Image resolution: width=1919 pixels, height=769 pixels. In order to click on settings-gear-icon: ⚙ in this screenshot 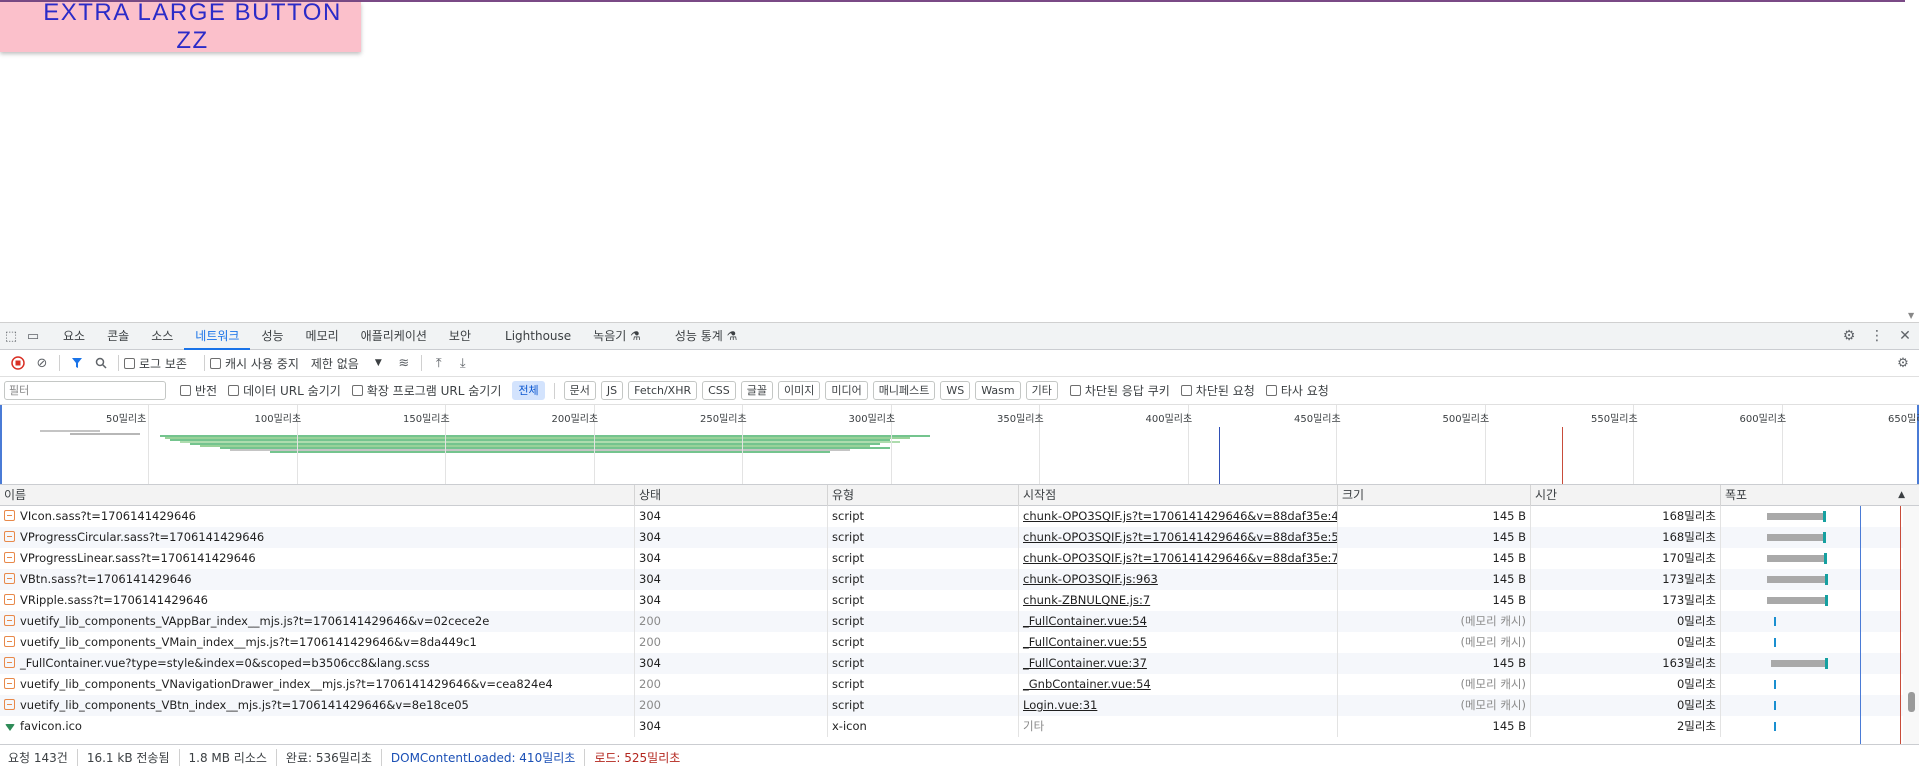, I will do `click(1849, 336)`.